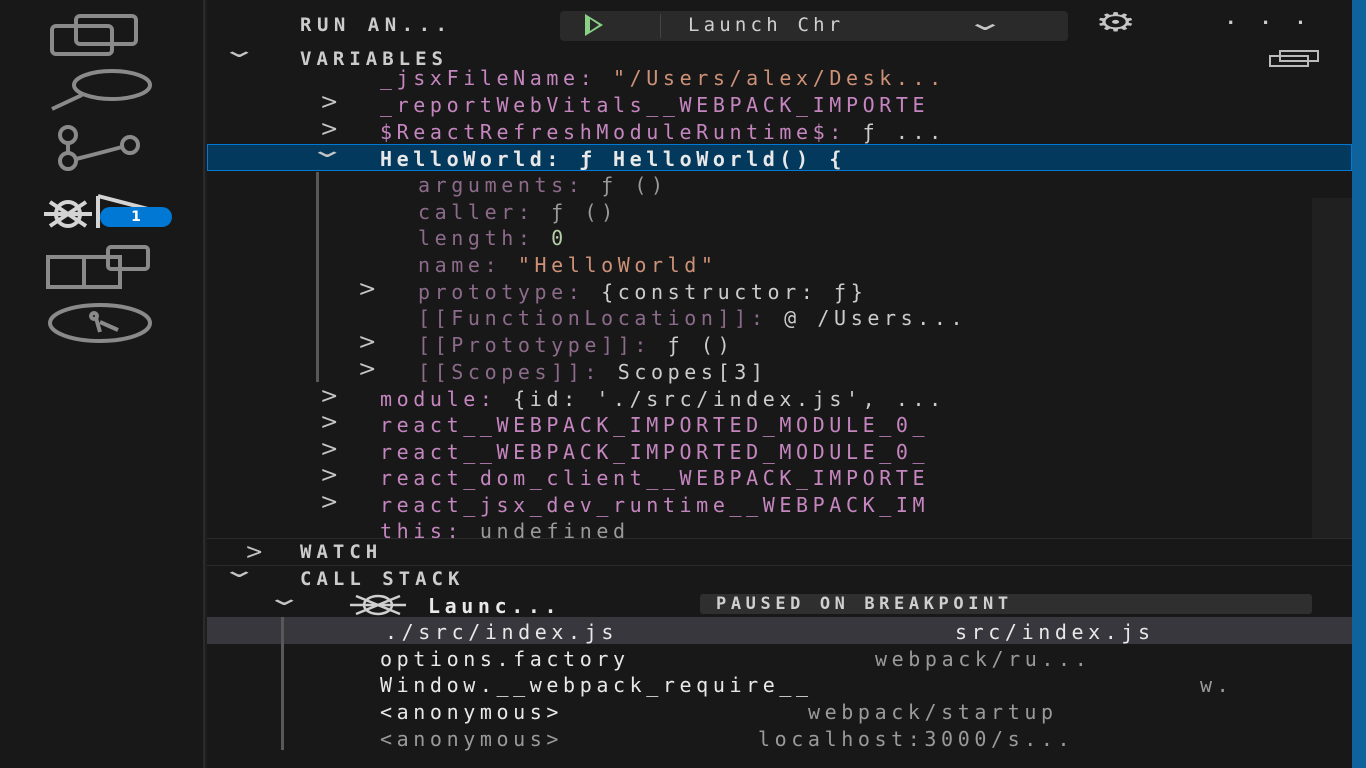 The height and width of the screenshot is (768, 1366). Describe the element at coordinates (576, 345) in the screenshot. I see `variable-row: [[Prototype]]: ƒ ()` at that location.